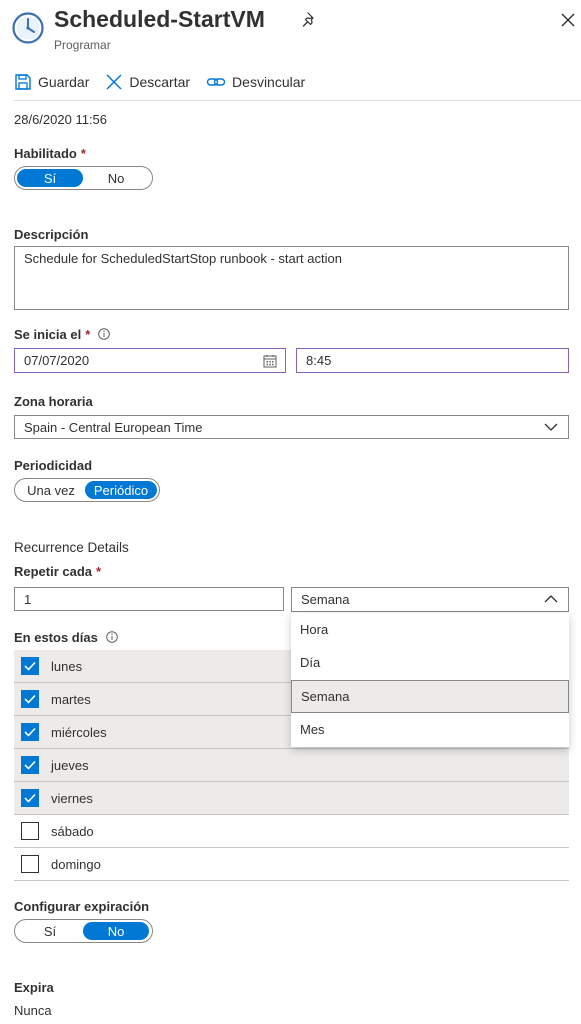 The width and height of the screenshot is (581, 1024). Describe the element at coordinates (270, 361) in the screenshot. I see `calendar-icon` at that location.